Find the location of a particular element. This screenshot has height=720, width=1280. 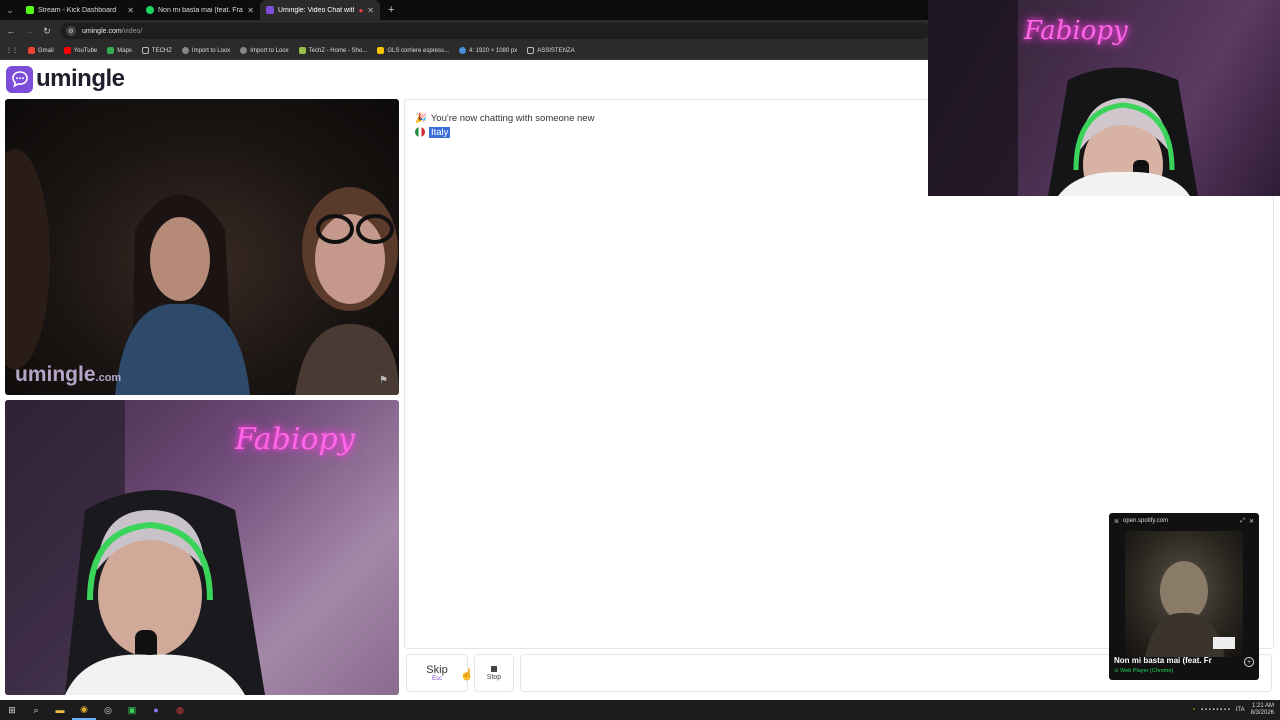

bookmark-import-loox-1: Import to Loox is located at coordinates (206, 50).